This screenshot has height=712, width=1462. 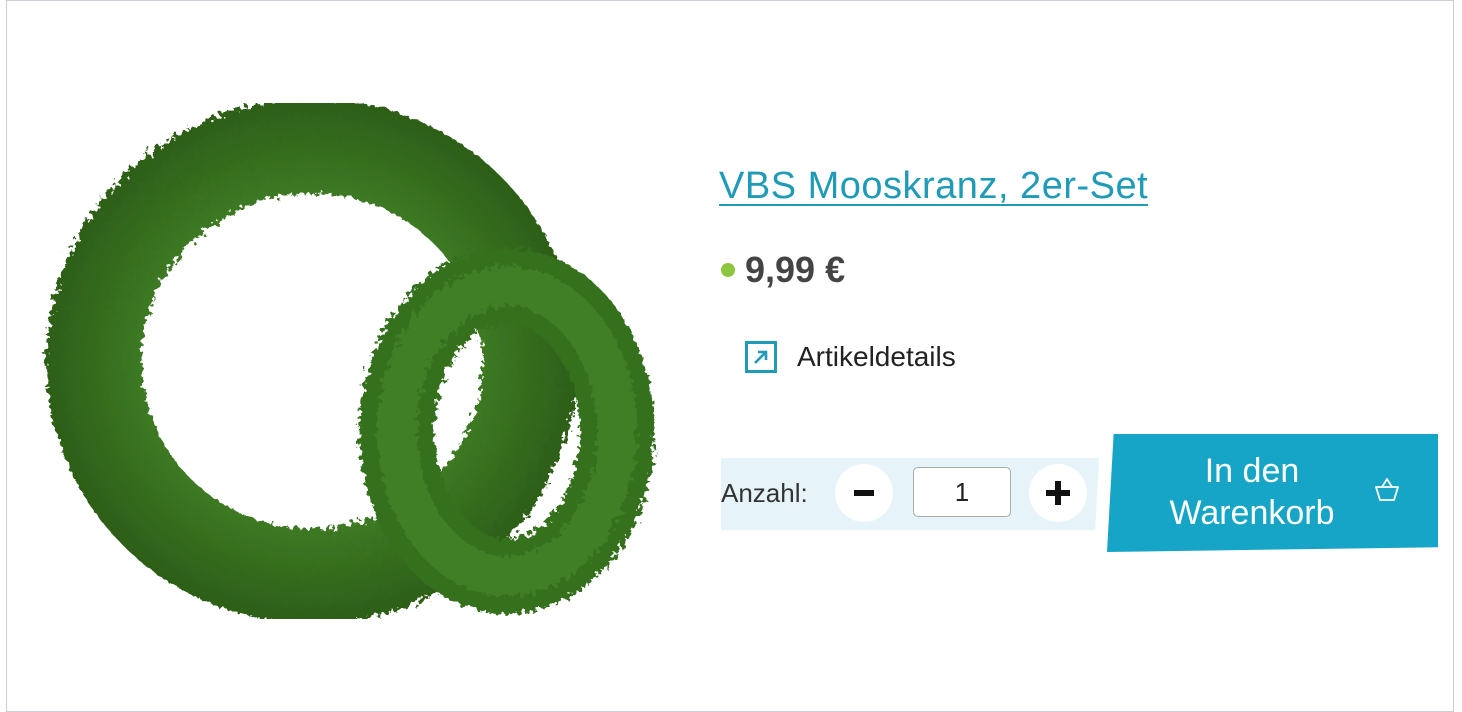 I want to click on add-to-cart-button: In den Warenkorb, so click(x=1272, y=493).